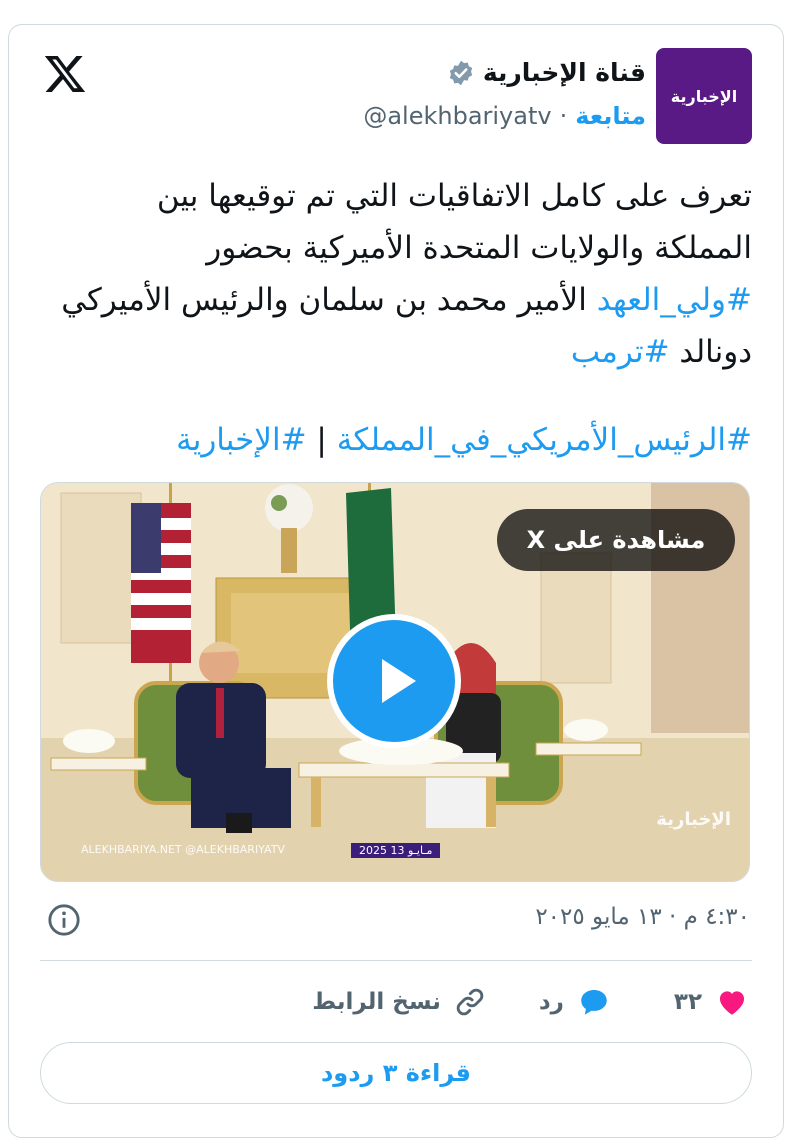 This screenshot has height=1148, width=798. I want to click on play-button, so click(394, 681).